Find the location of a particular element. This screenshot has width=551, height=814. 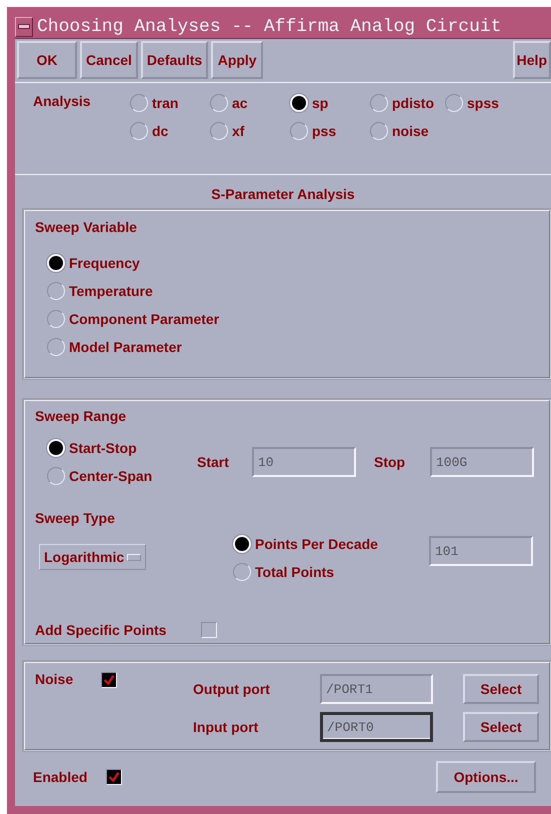

points-option: Points Per Decade is located at coordinates (331, 544).